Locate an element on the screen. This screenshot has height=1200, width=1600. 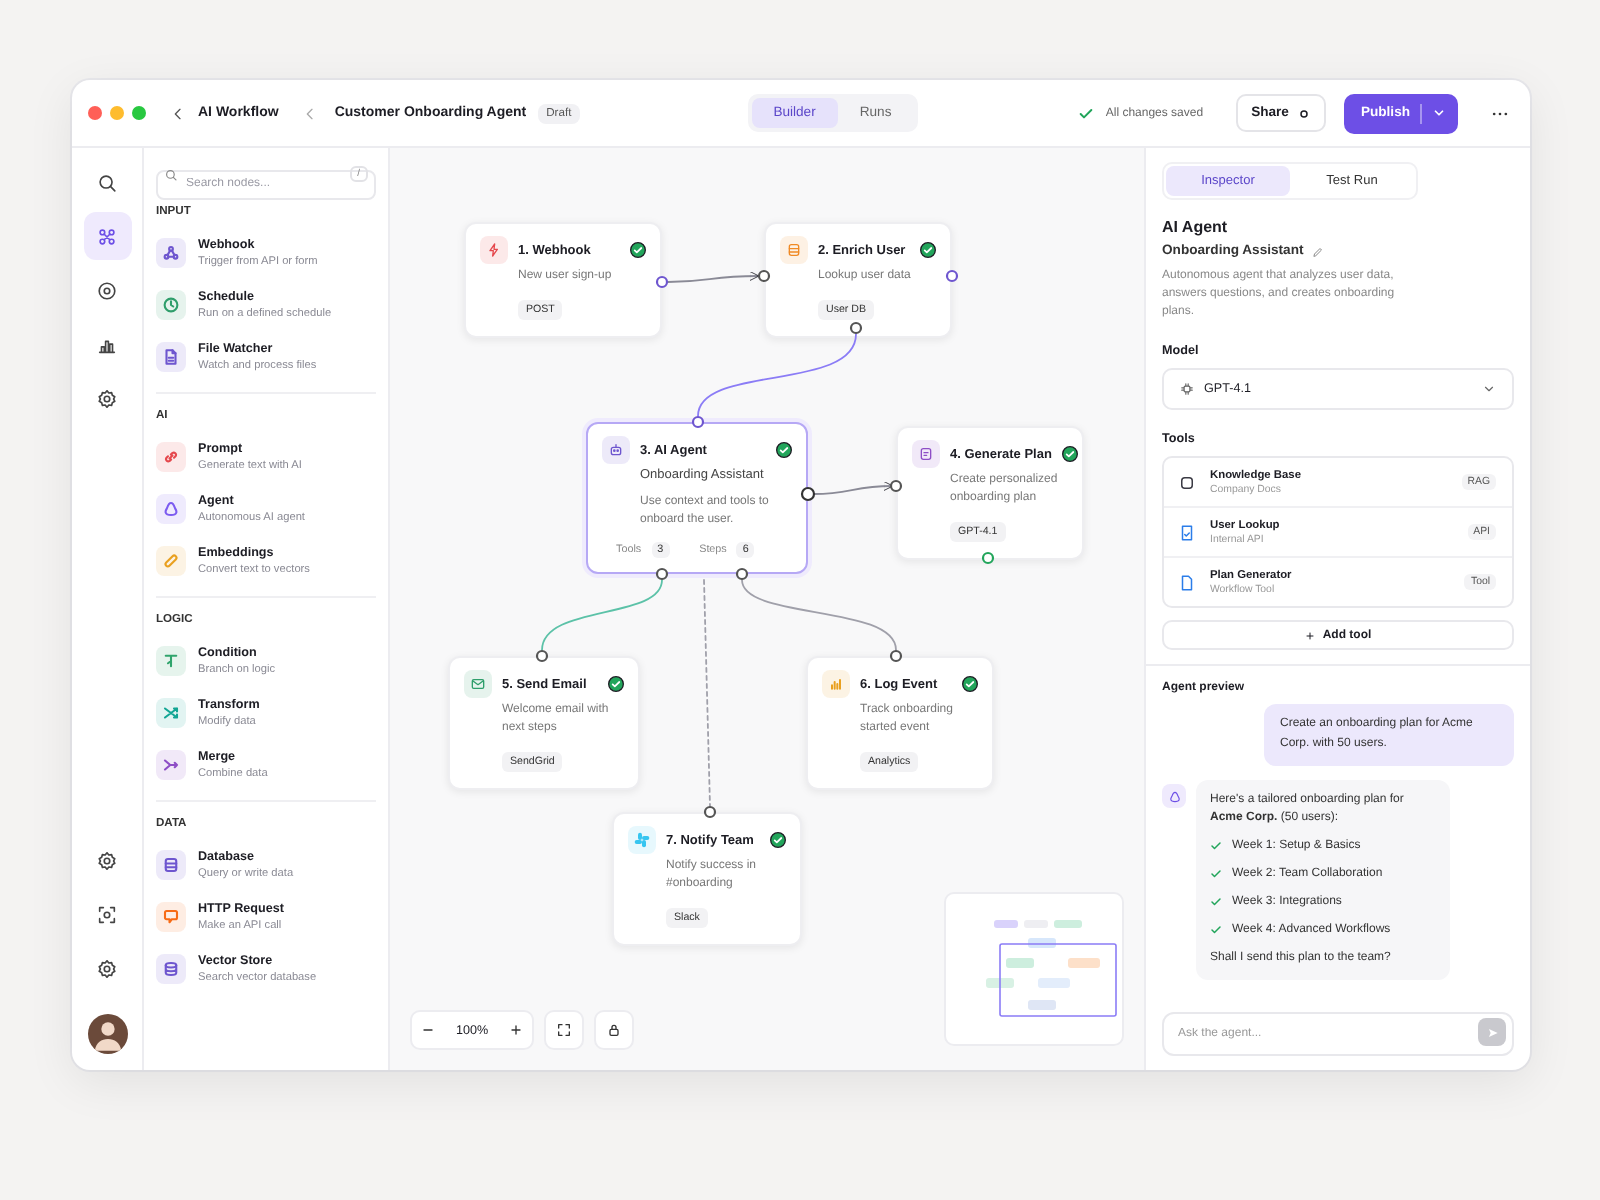
nodes-rail-button is located at coordinates (107, 236).